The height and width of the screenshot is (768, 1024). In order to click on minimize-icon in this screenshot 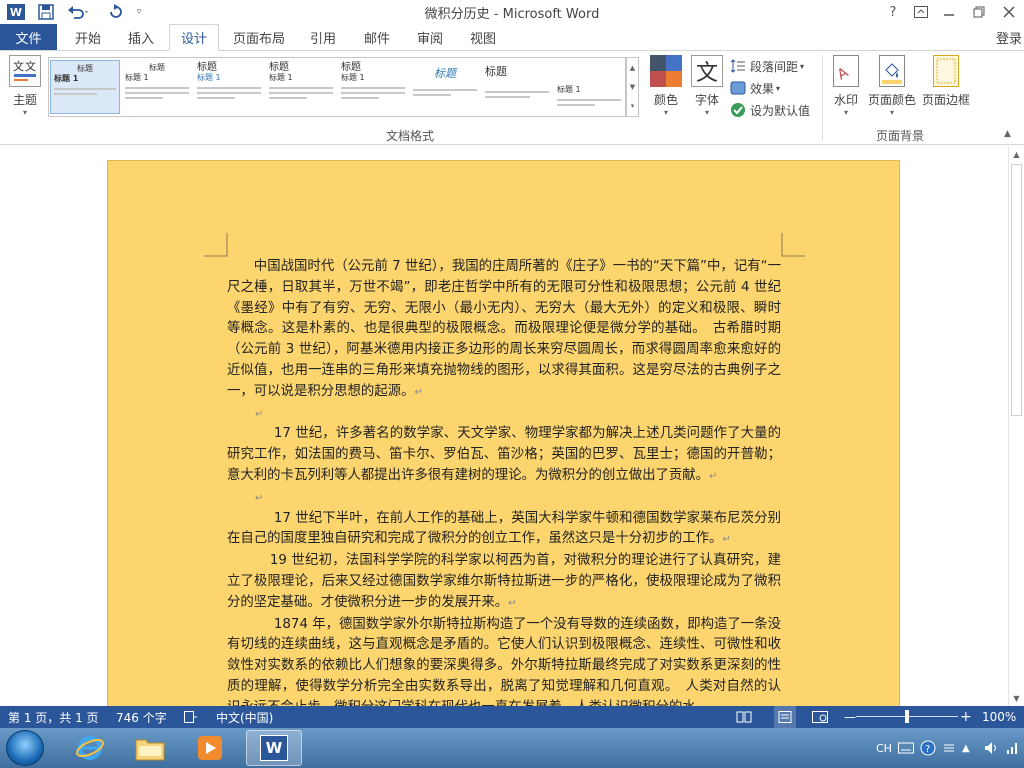, I will do `click(949, 12)`.